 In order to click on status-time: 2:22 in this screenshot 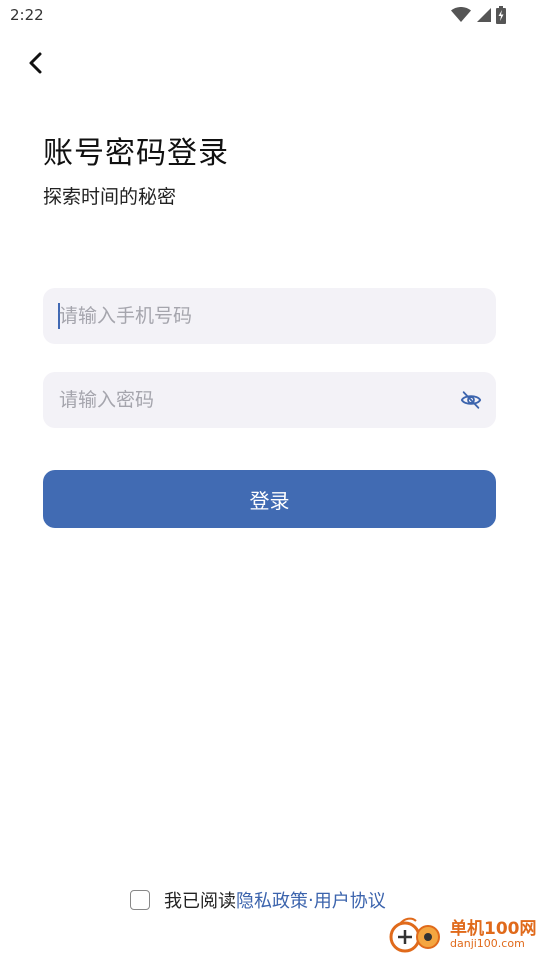, I will do `click(27, 15)`.